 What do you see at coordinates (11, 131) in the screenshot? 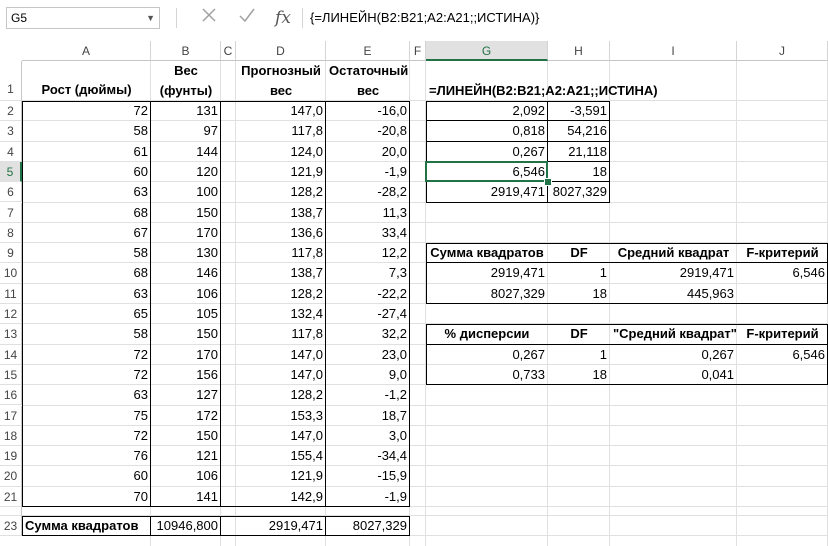
I see `row-header-3: 3` at bounding box center [11, 131].